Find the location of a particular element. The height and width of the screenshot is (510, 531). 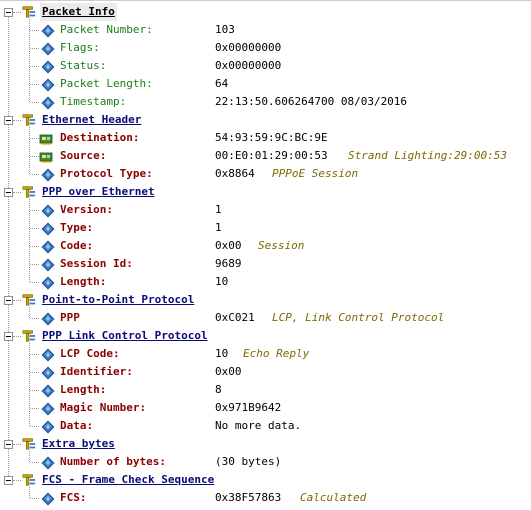

field-name: Timestamp: is located at coordinates (93, 101).